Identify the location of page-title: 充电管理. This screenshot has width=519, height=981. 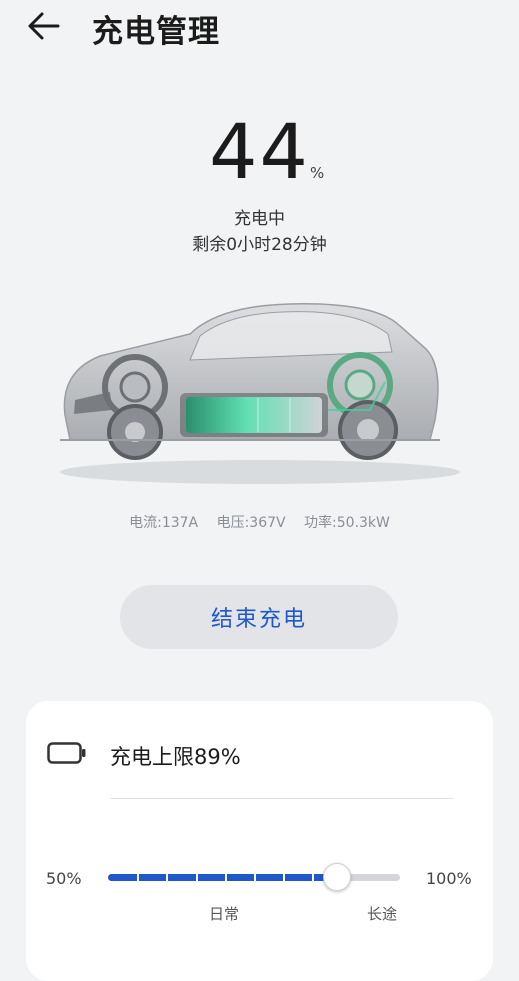
(156, 32).